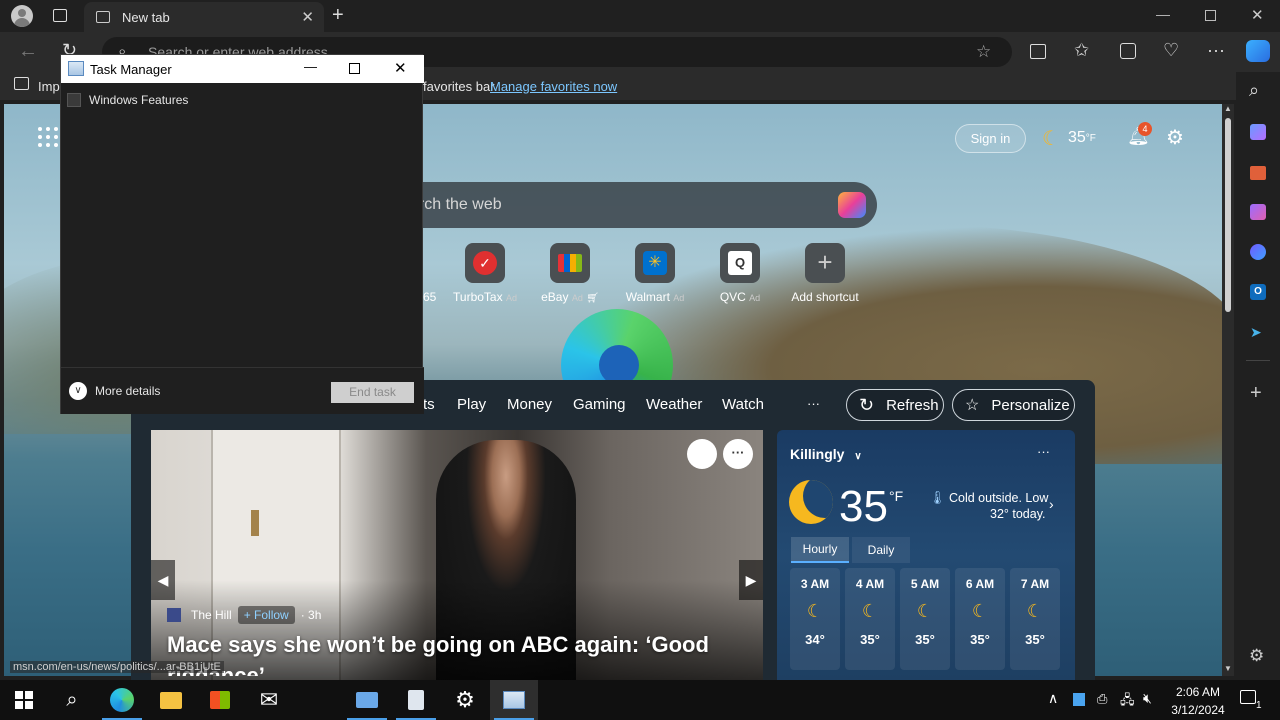 The width and height of the screenshot is (1280, 720). What do you see at coordinates (990, 138) in the screenshot?
I see `sign-in-button: Sign in` at bounding box center [990, 138].